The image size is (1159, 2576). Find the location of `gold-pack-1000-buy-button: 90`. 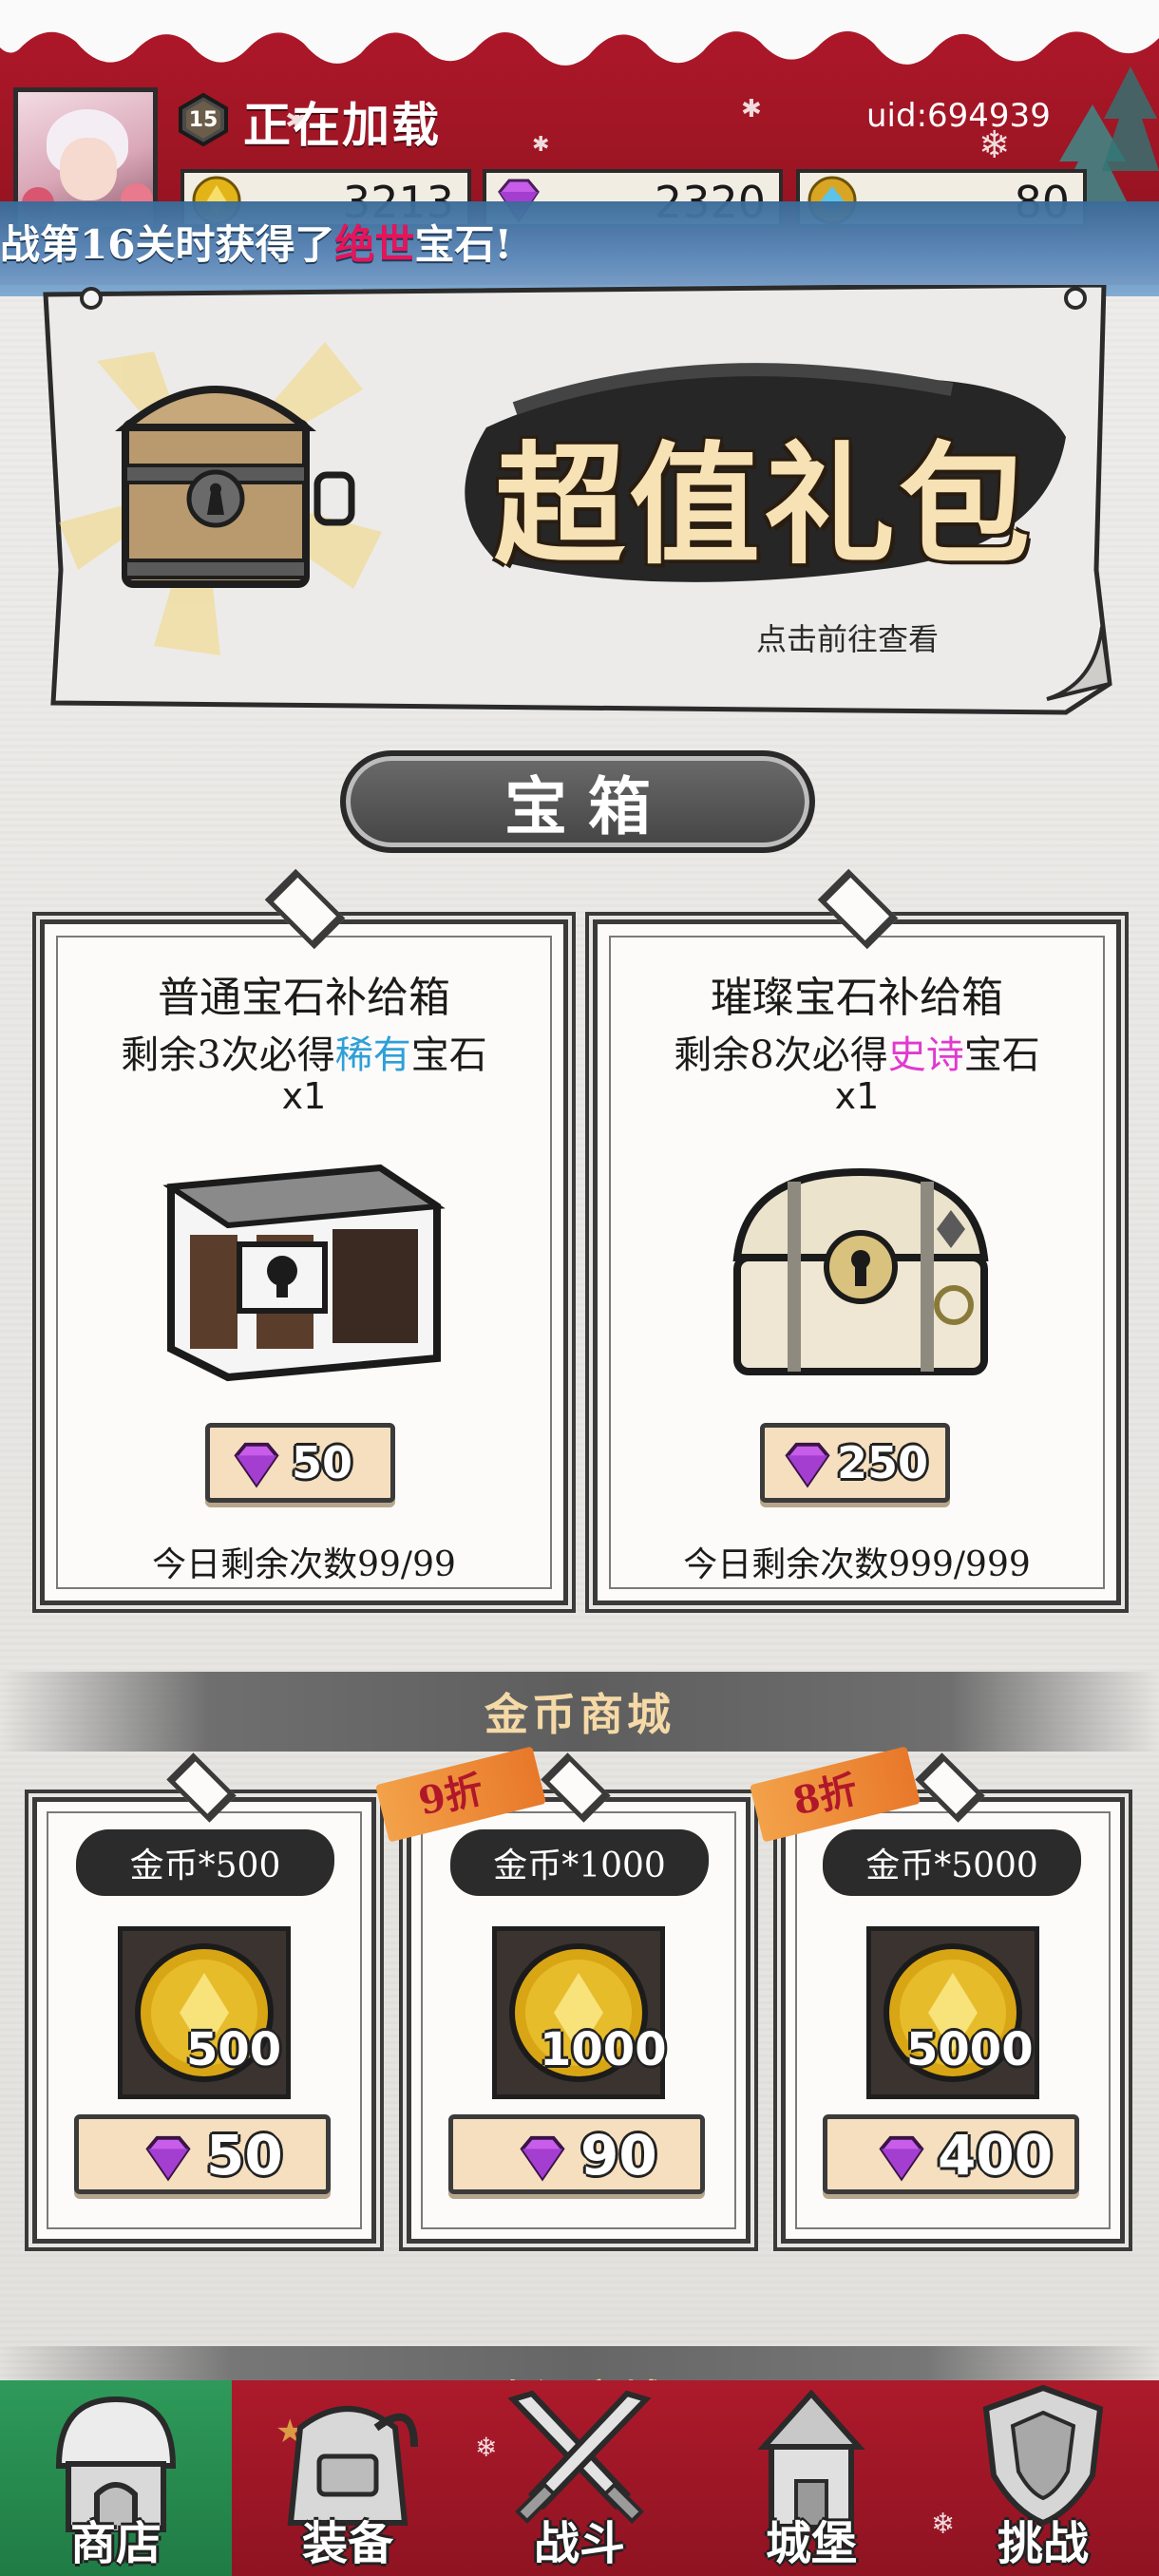

gold-pack-1000-buy-button: 90 is located at coordinates (576, 2154).